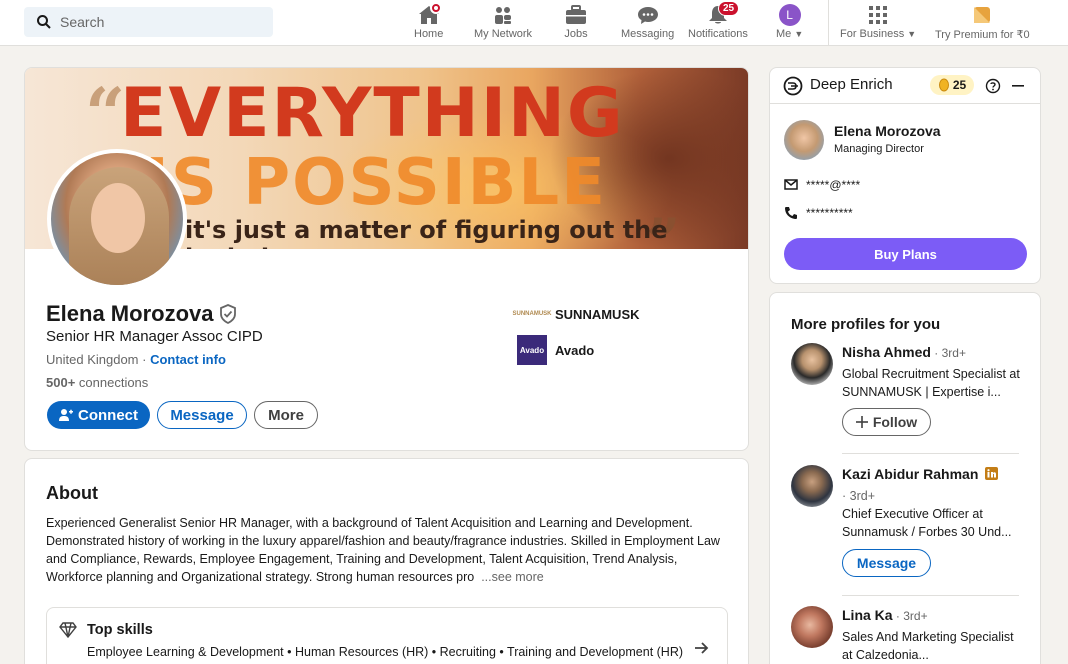 This screenshot has width=1068, height=664. I want to click on avado-logo: Avado, so click(532, 350).